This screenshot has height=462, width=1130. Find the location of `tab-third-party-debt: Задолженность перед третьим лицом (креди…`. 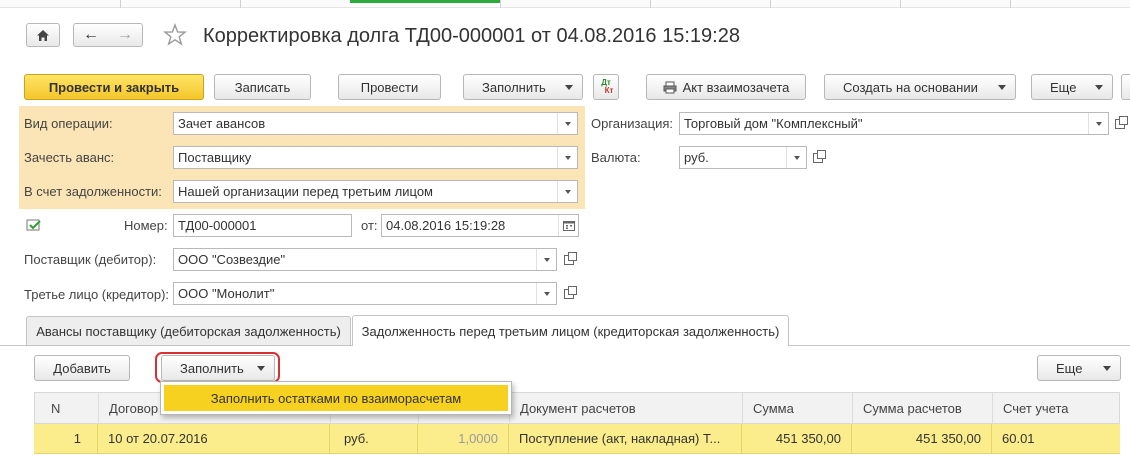

tab-third-party-debt: Задолженность перед третьим лицом (креди… is located at coordinates (570, 330).